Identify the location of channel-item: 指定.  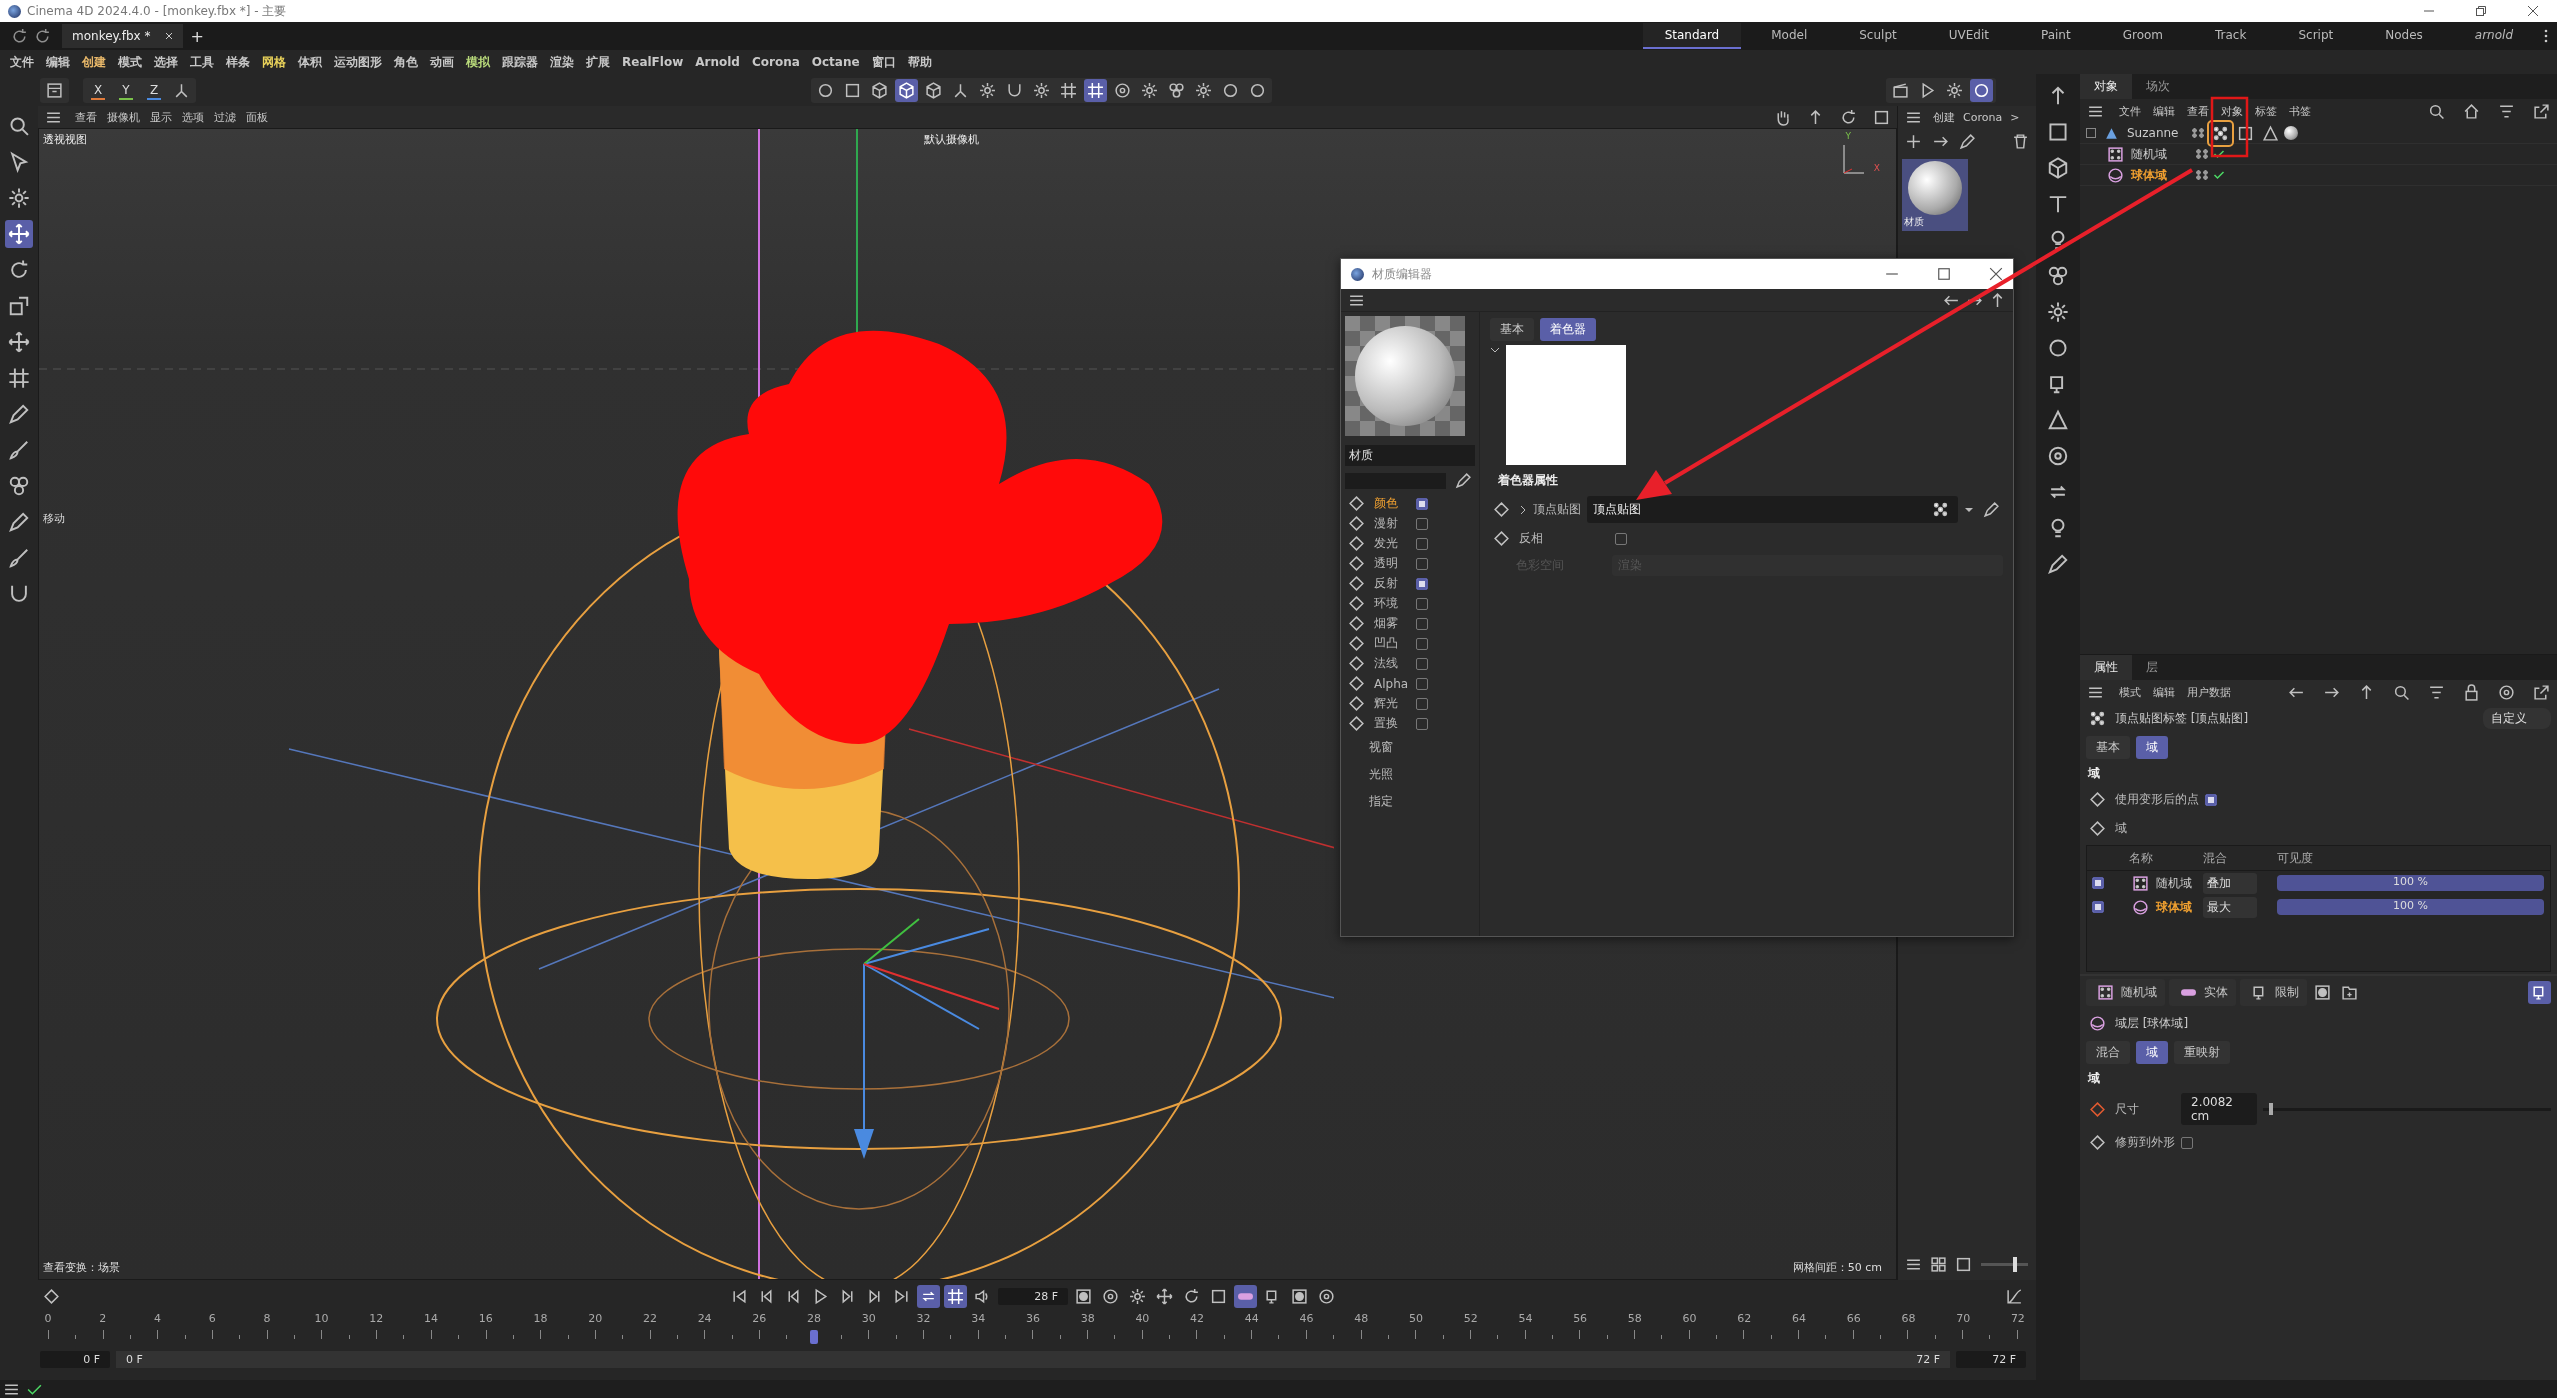
(1387, 801).